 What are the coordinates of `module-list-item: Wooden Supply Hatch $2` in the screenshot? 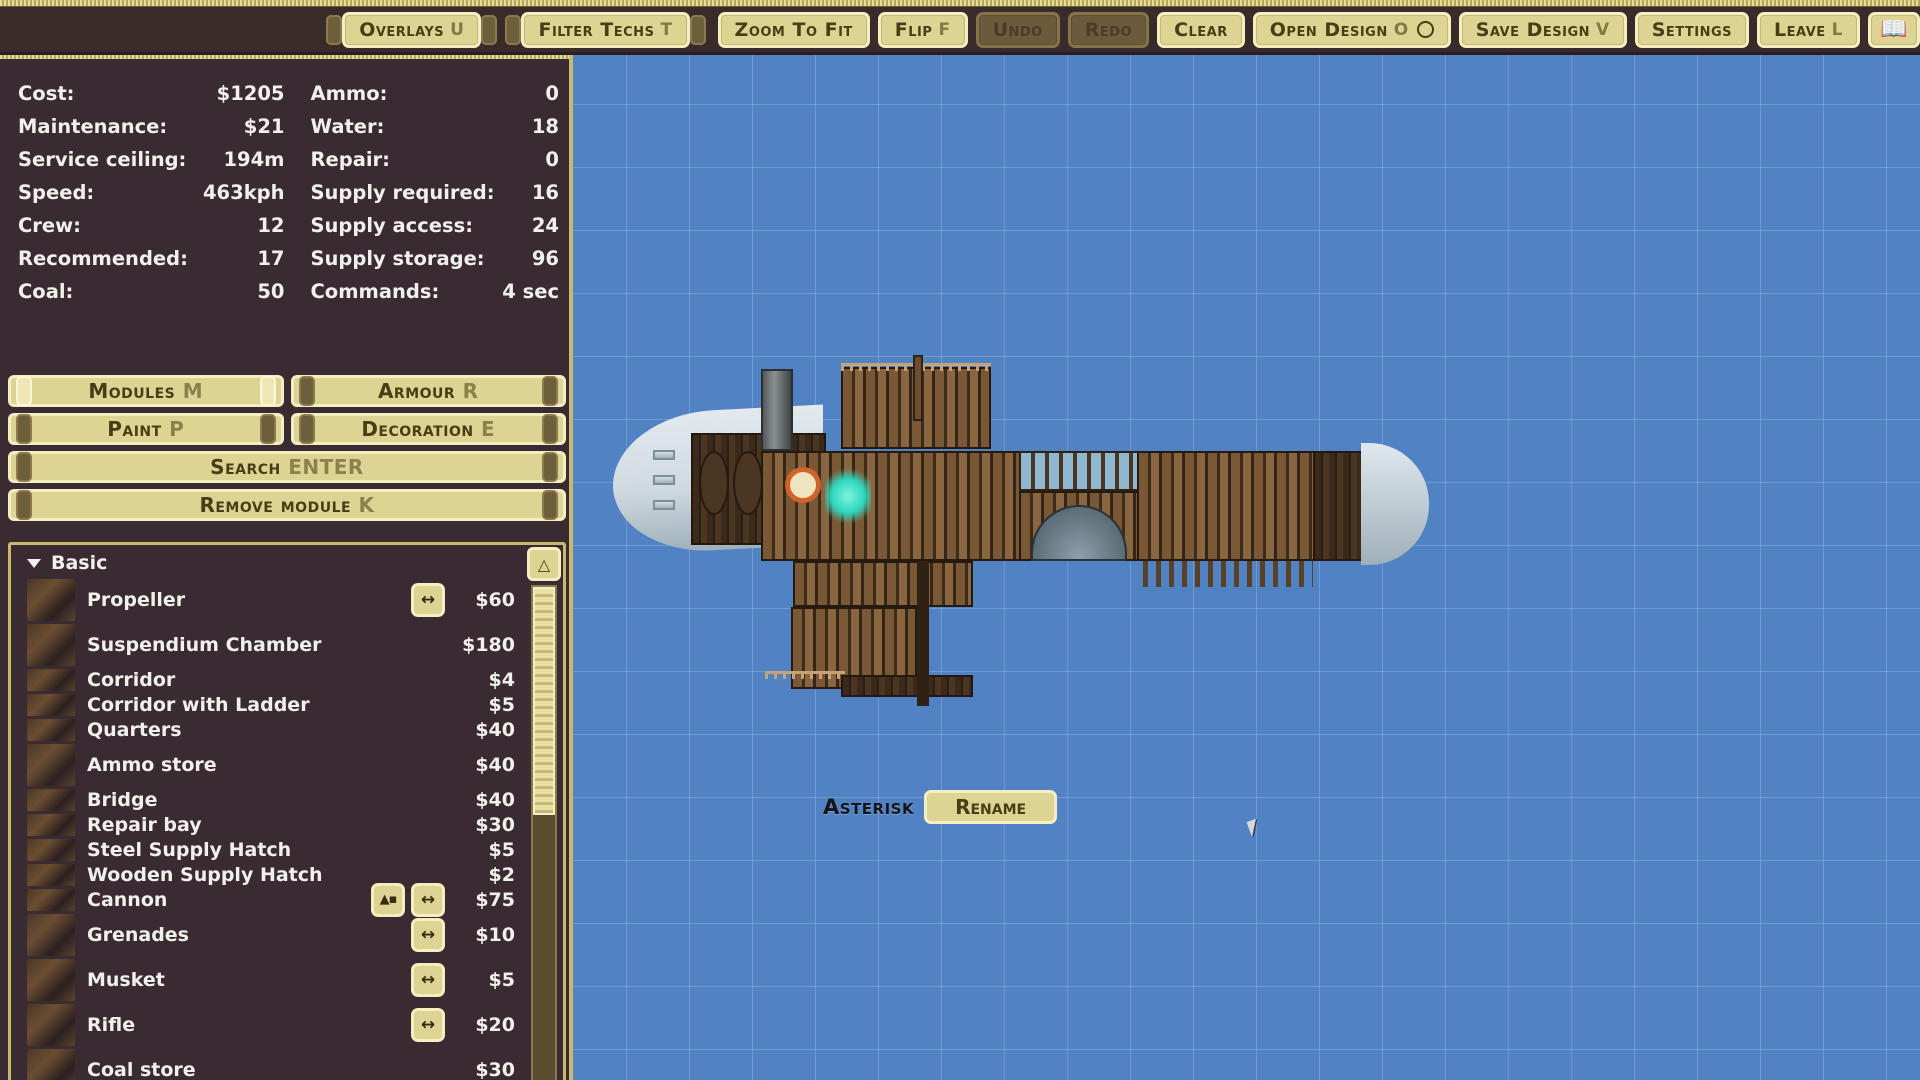 It's located at (268, 874).